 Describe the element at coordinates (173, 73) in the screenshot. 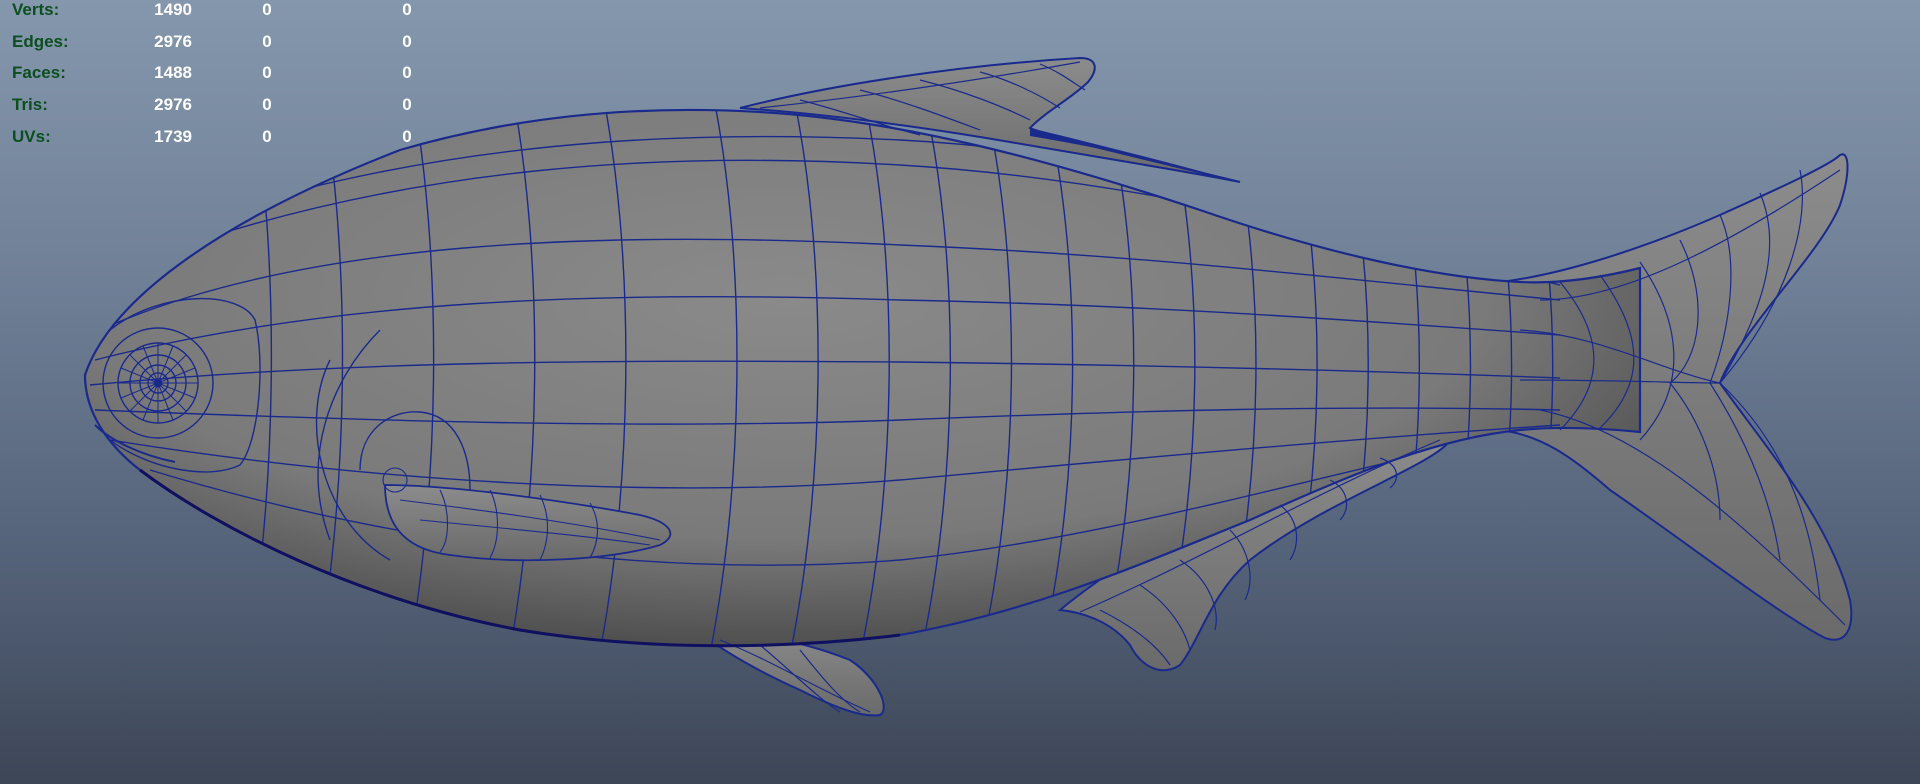

I see `hud-total: 1488` at that location.